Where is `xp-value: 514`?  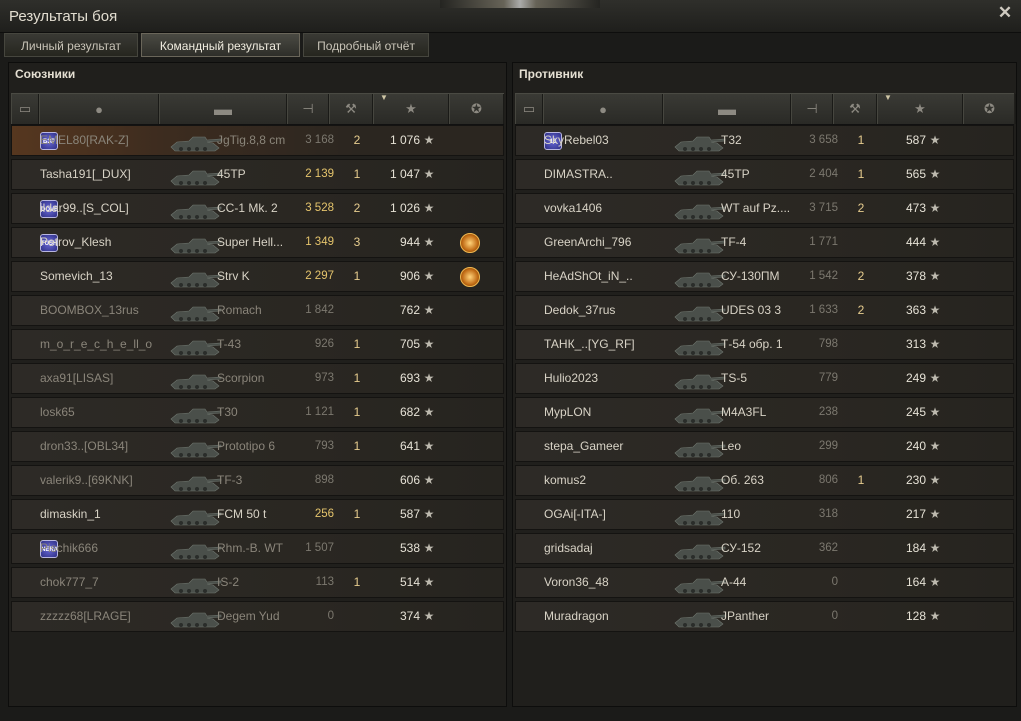
xp-value: 514 is located at coordinates (409, 582).